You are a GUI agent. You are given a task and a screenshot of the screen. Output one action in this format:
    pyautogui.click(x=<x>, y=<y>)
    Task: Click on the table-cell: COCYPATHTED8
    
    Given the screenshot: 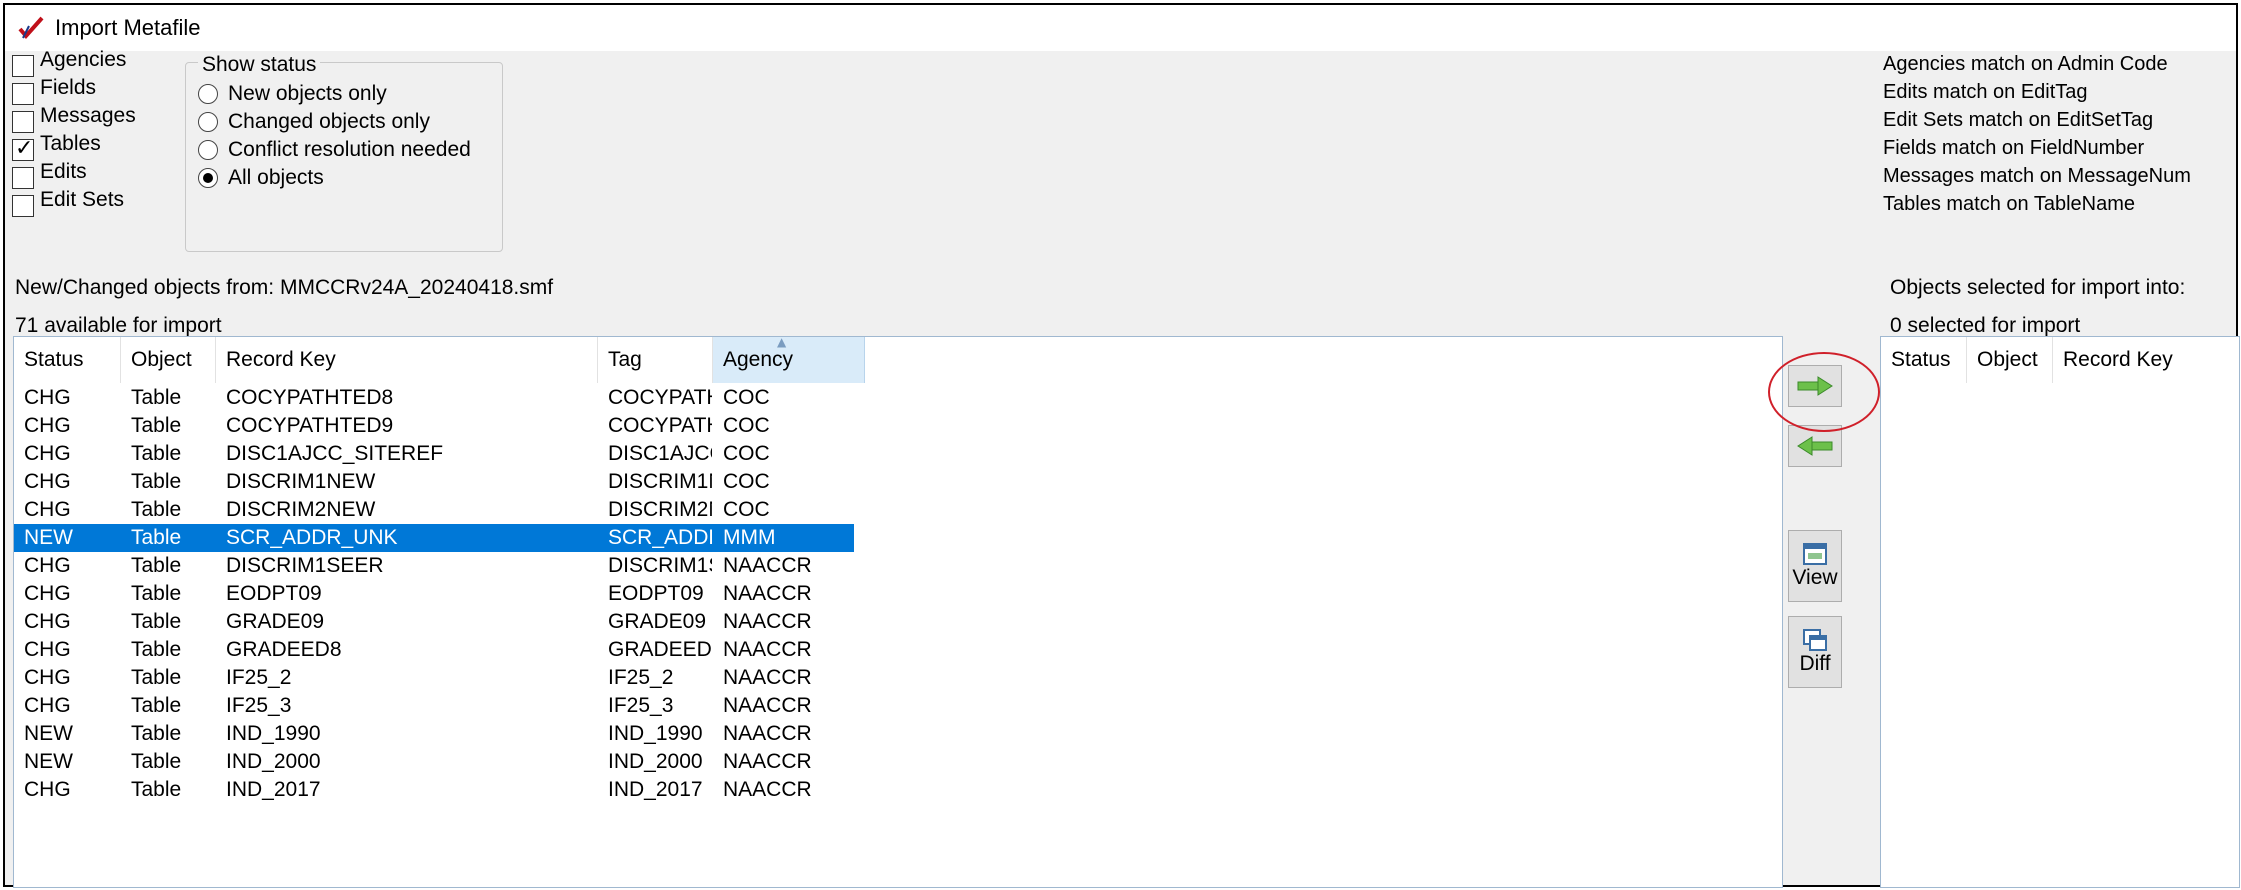 What is the action you would take?
    pyautogui.click(x=660, y=397)
    